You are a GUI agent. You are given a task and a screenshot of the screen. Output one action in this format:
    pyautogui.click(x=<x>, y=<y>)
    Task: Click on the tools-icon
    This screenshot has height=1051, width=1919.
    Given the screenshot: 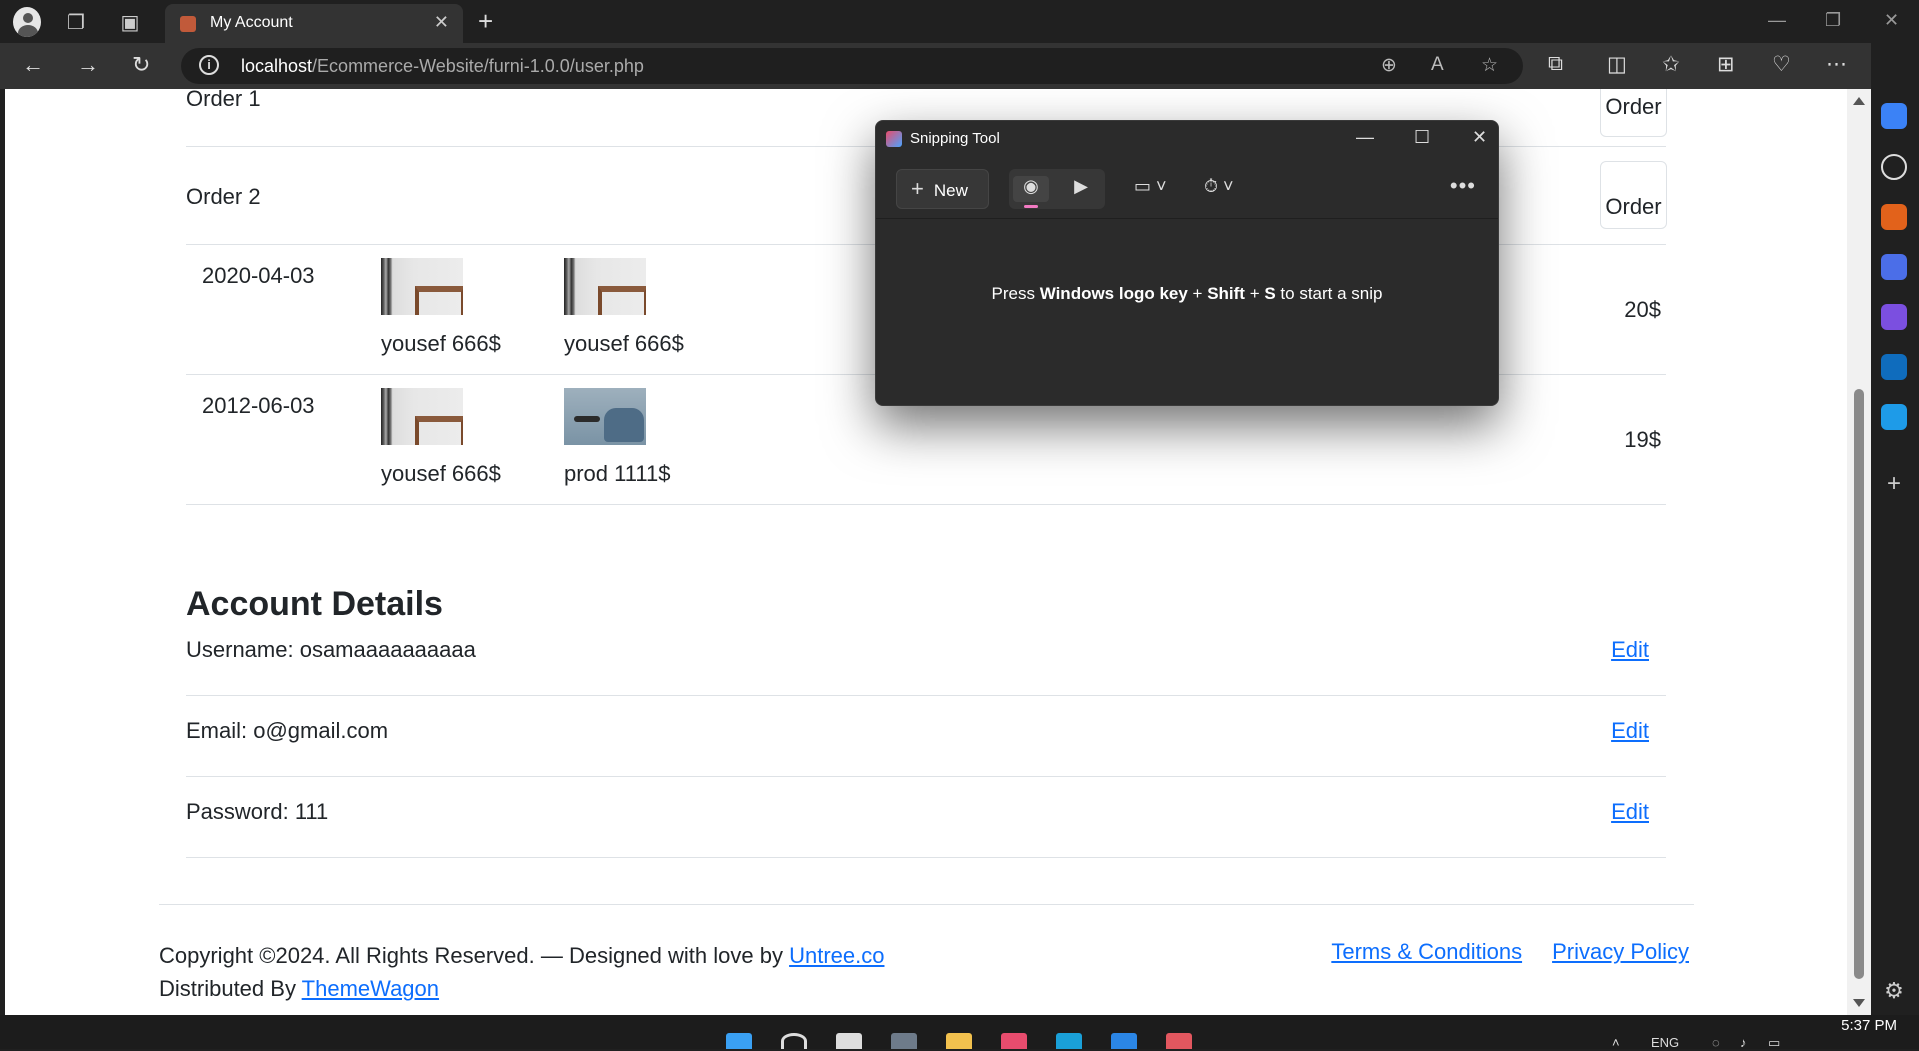 What is the action you would take?
    pyautogui.click(x=1894, y=217)
    